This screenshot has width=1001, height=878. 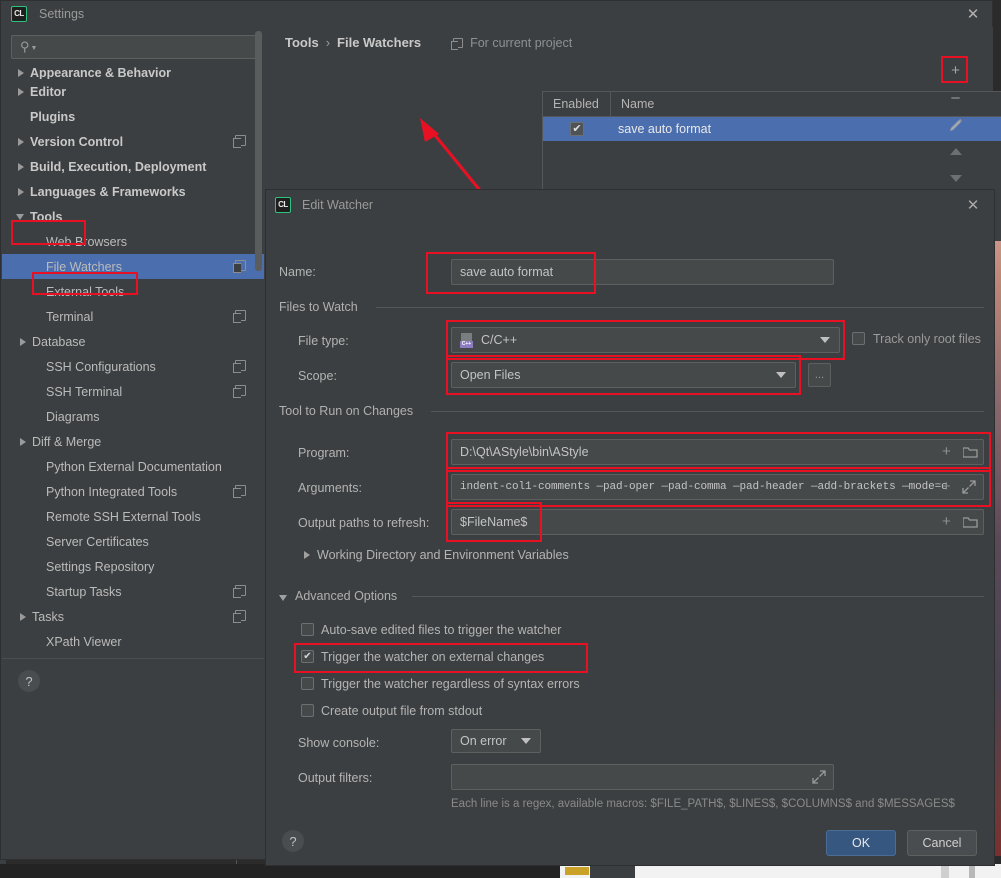 What do you see at coordinates (133, 91) in the screenshot?
I see `sidebar-item-editor: Editor` at bounding box center [133, 91].